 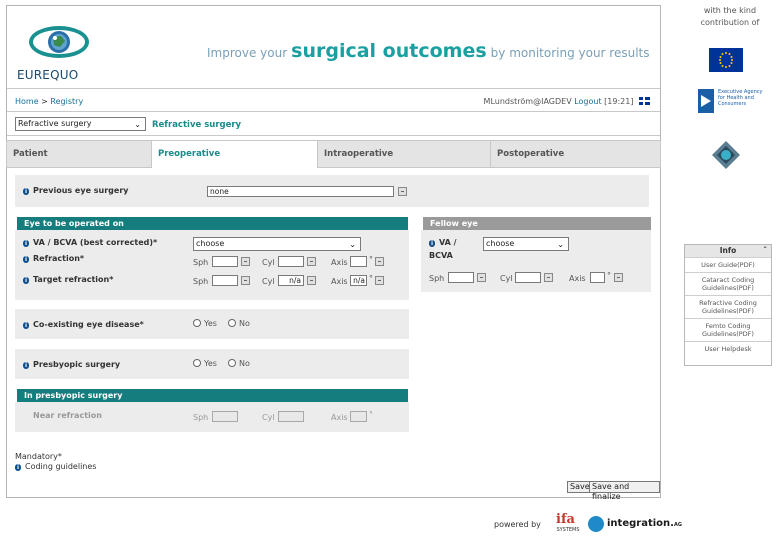 What do you see at coordinates (38, 456) in the screenshot?
I see `mandatory-note: Mandatory*` at bounding box center [38, 456].